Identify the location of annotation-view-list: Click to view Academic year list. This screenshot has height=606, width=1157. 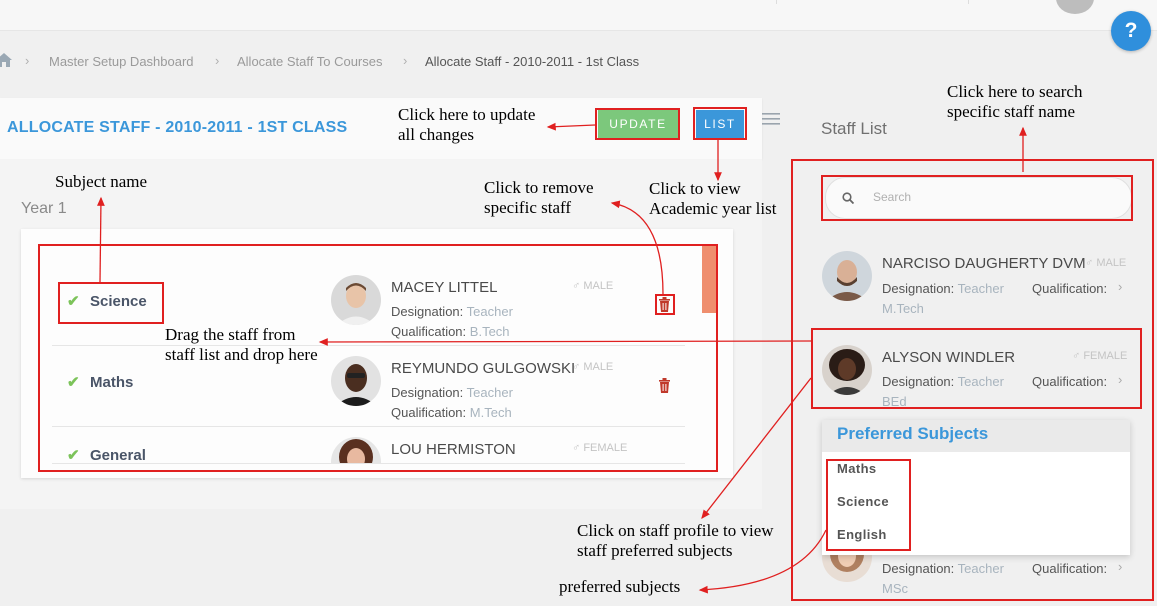
(713, 198).